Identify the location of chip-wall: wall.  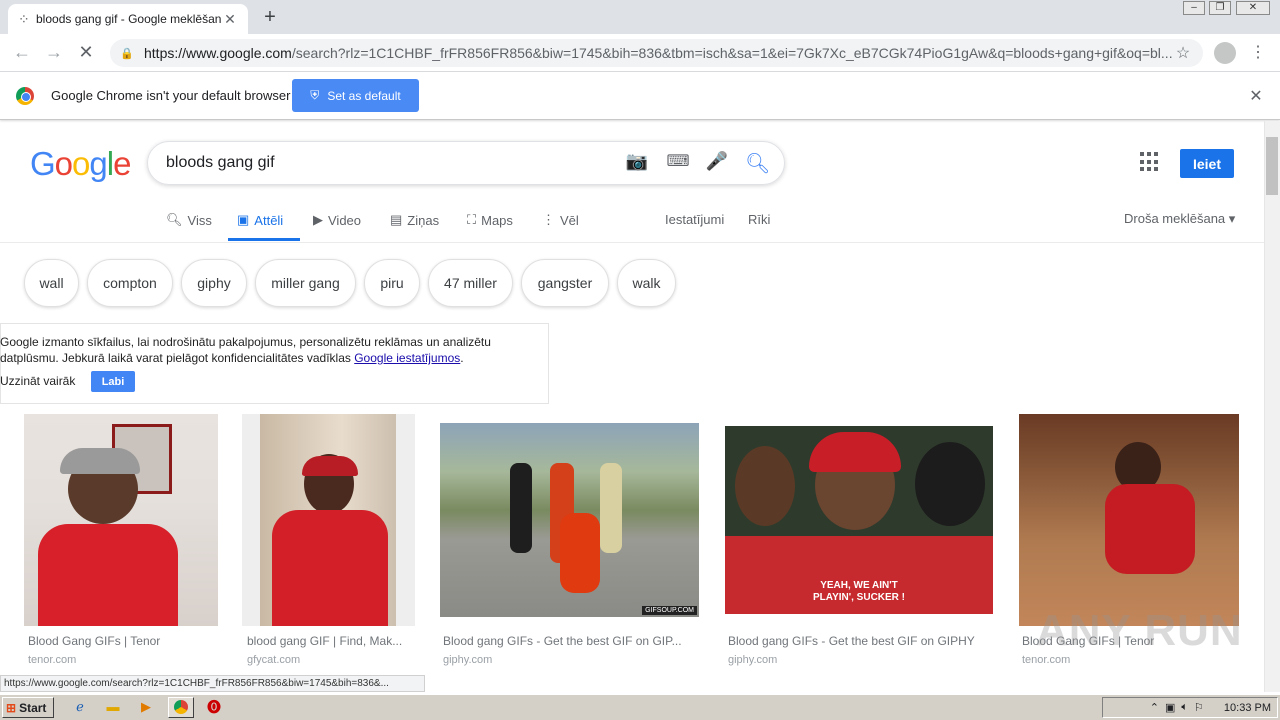
(51, 283).